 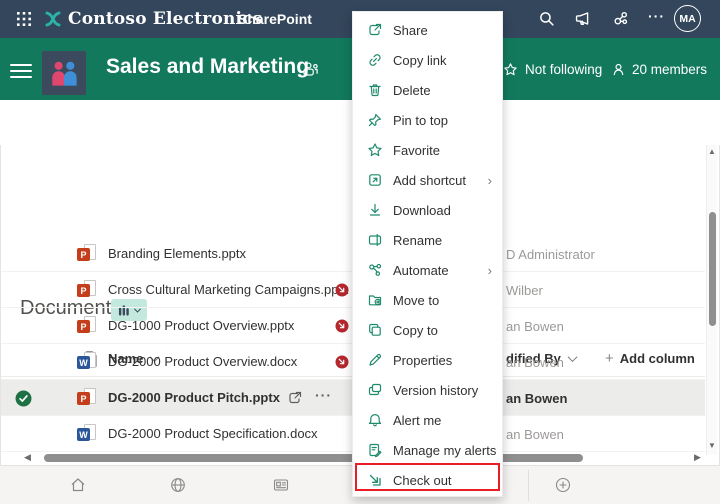 I want to click on product-name: SharePoint, so click(x=275, y=19).